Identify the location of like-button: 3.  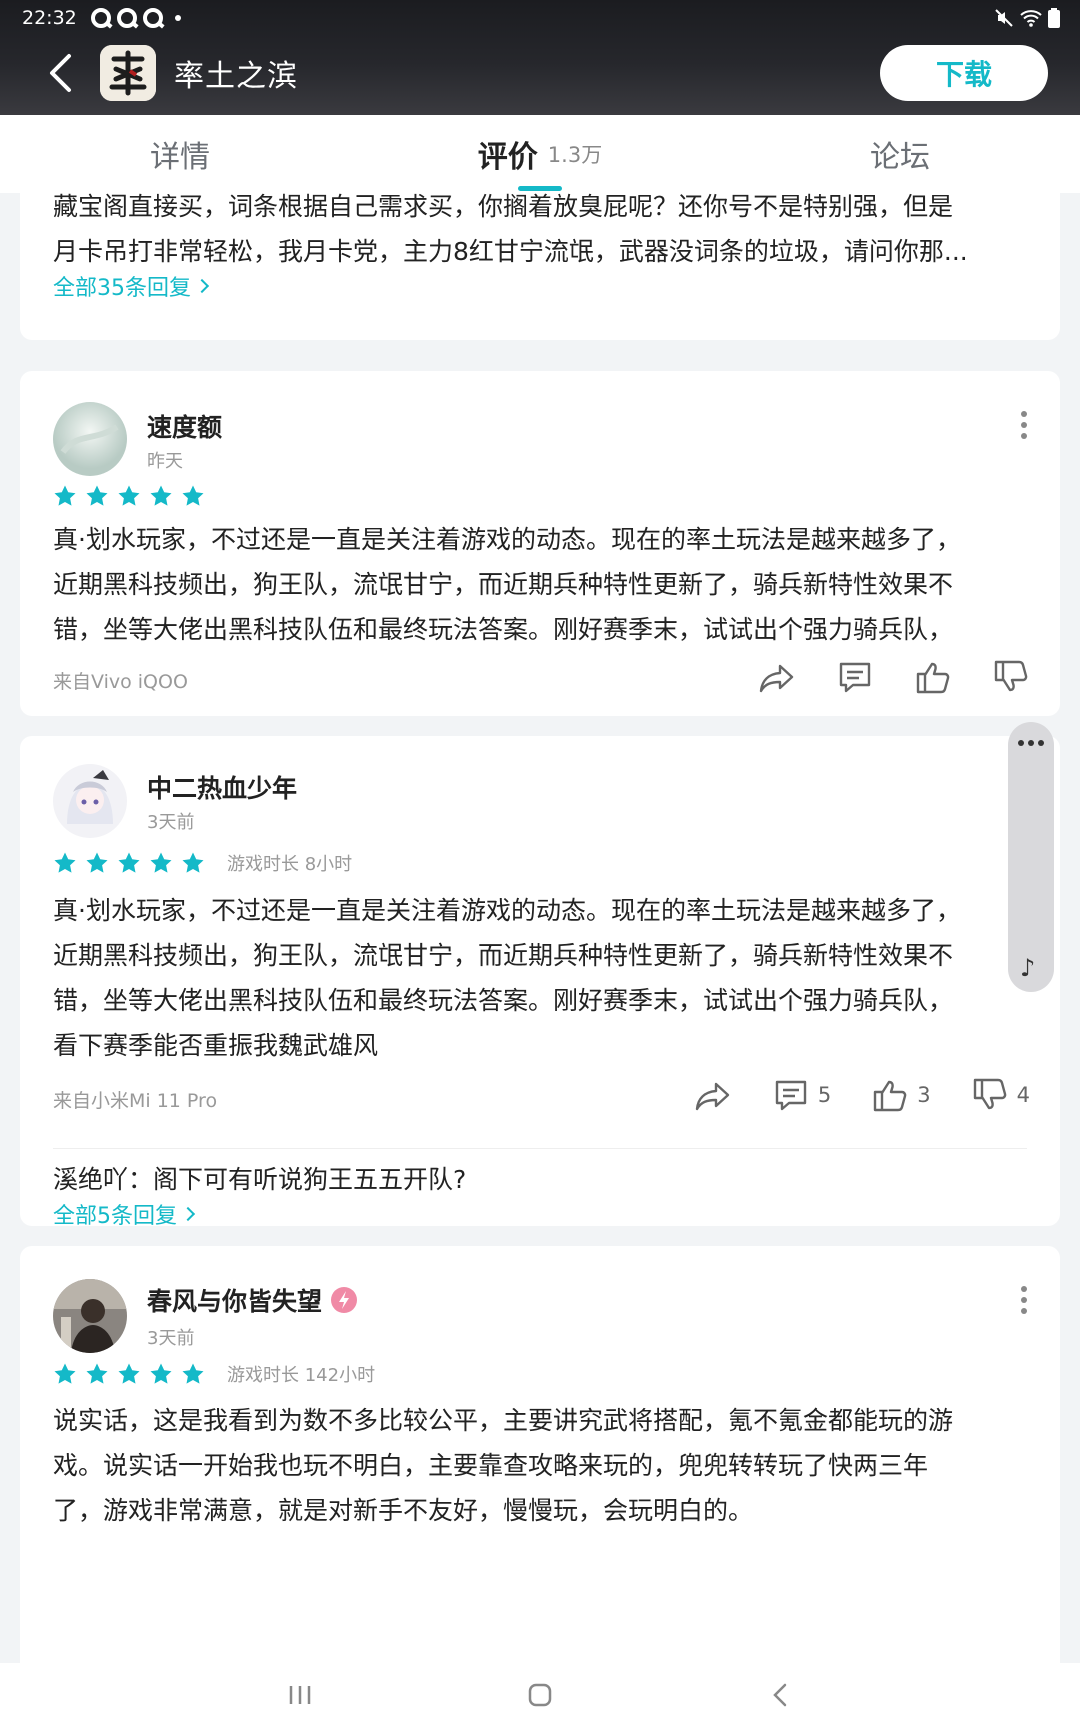
(901, 1095).